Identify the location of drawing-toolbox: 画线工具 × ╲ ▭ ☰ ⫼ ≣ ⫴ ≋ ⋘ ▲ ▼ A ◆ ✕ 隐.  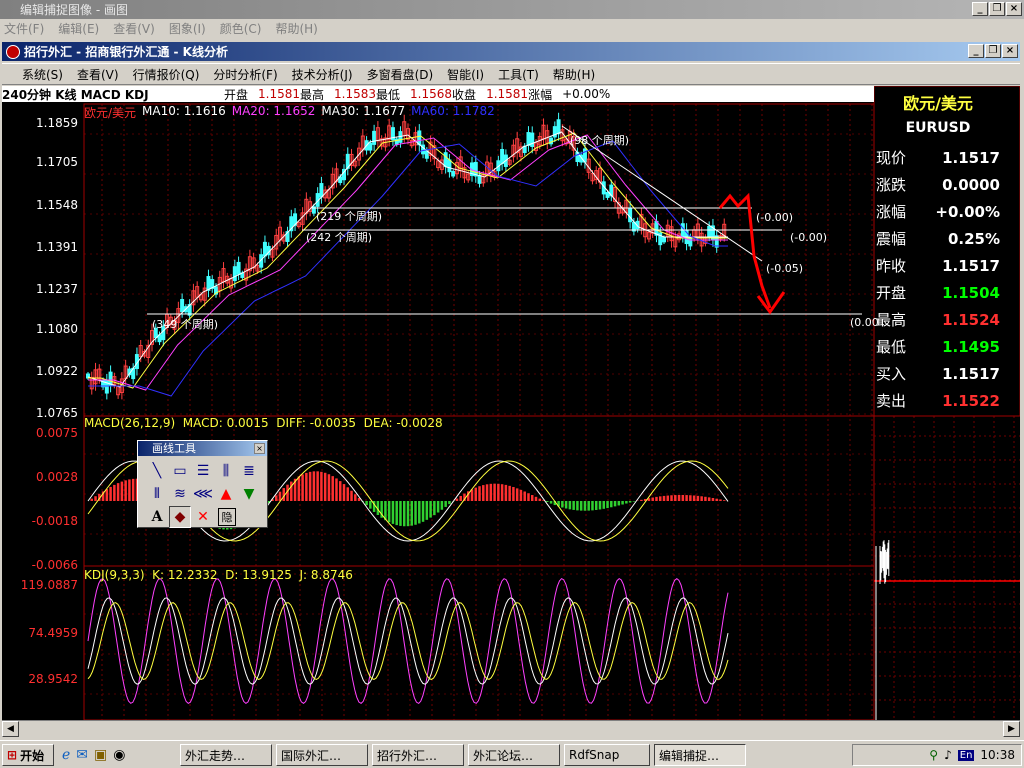
(202, 484).